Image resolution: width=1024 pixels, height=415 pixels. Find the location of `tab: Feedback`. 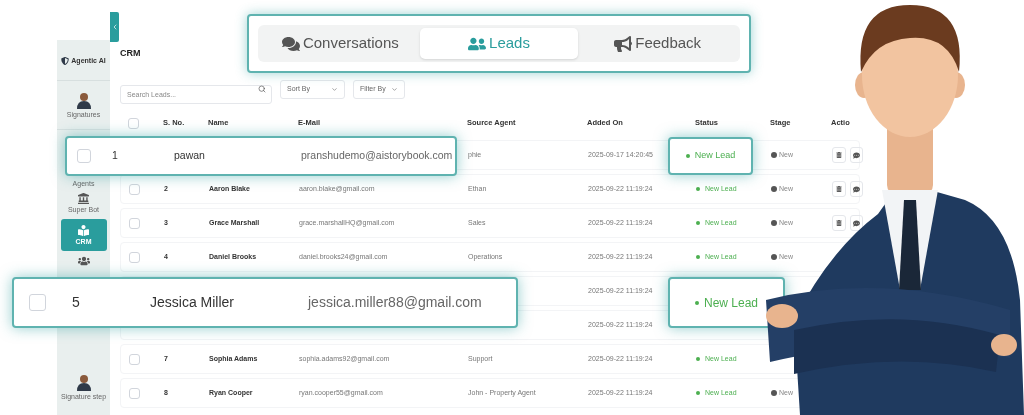

tab: Feedback is located at coordinates (657, 43).